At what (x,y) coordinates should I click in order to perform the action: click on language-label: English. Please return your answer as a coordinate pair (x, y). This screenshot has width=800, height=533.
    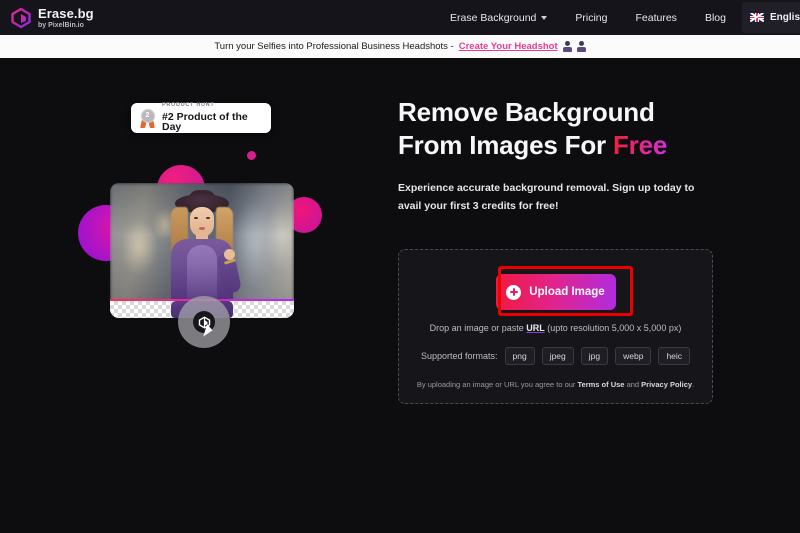
    Looking at the image, I should click on (785, 17).